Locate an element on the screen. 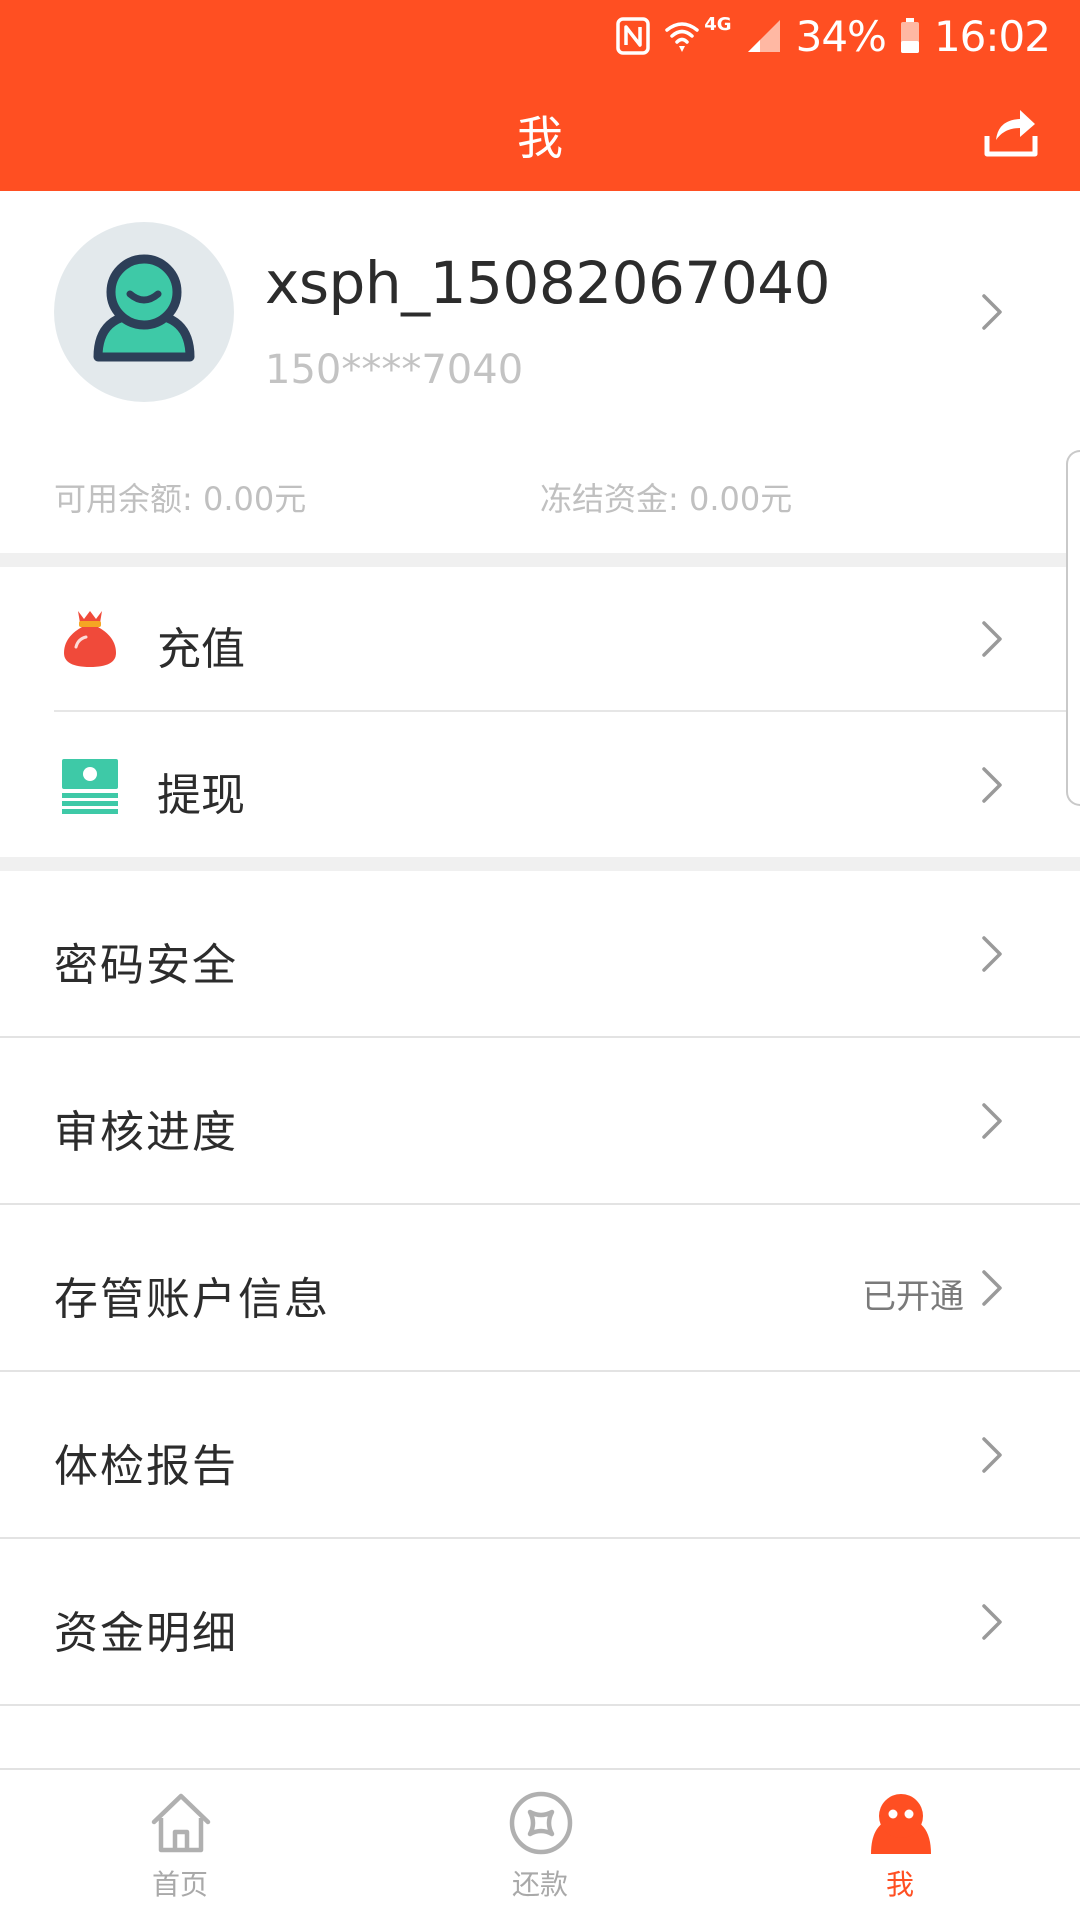 This screenshot has height=1920, width=1080. battery-icon is located at coordinates (910, 36).